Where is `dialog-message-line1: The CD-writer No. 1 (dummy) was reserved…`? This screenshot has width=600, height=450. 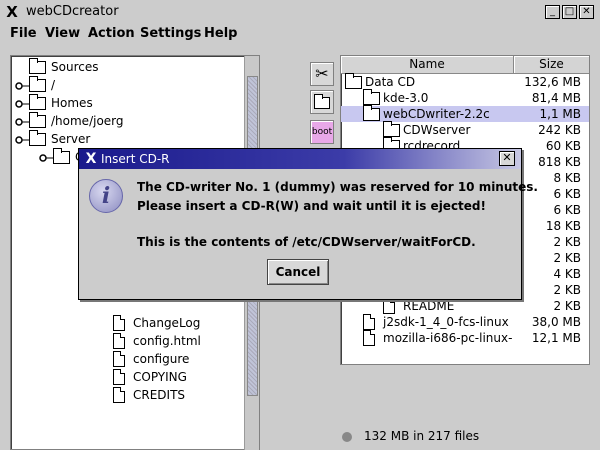 dialog-message-line1: The CD-writer No. 1 (dummy) was reserved… is located at coordinates (337, 187).